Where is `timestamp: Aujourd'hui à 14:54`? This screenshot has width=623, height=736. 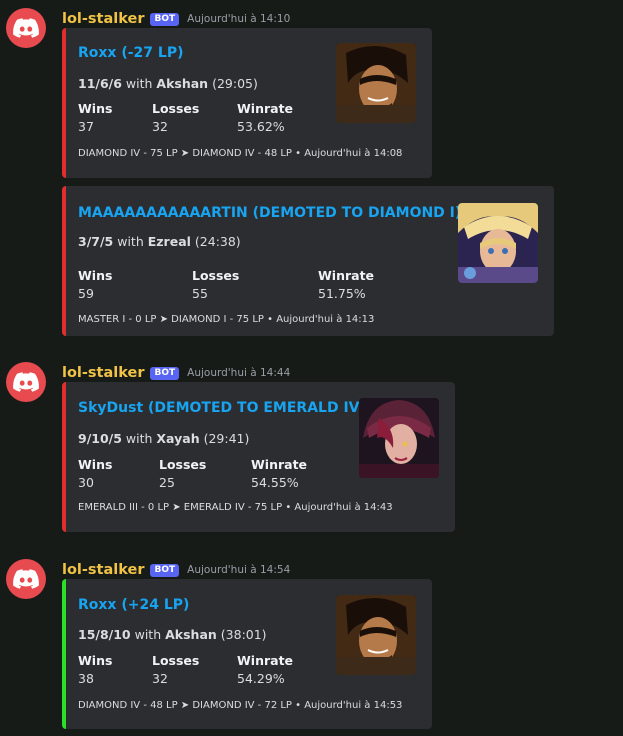
timestamp: Aujourd'hui à 14:54 is located at coordinates (238, 570).